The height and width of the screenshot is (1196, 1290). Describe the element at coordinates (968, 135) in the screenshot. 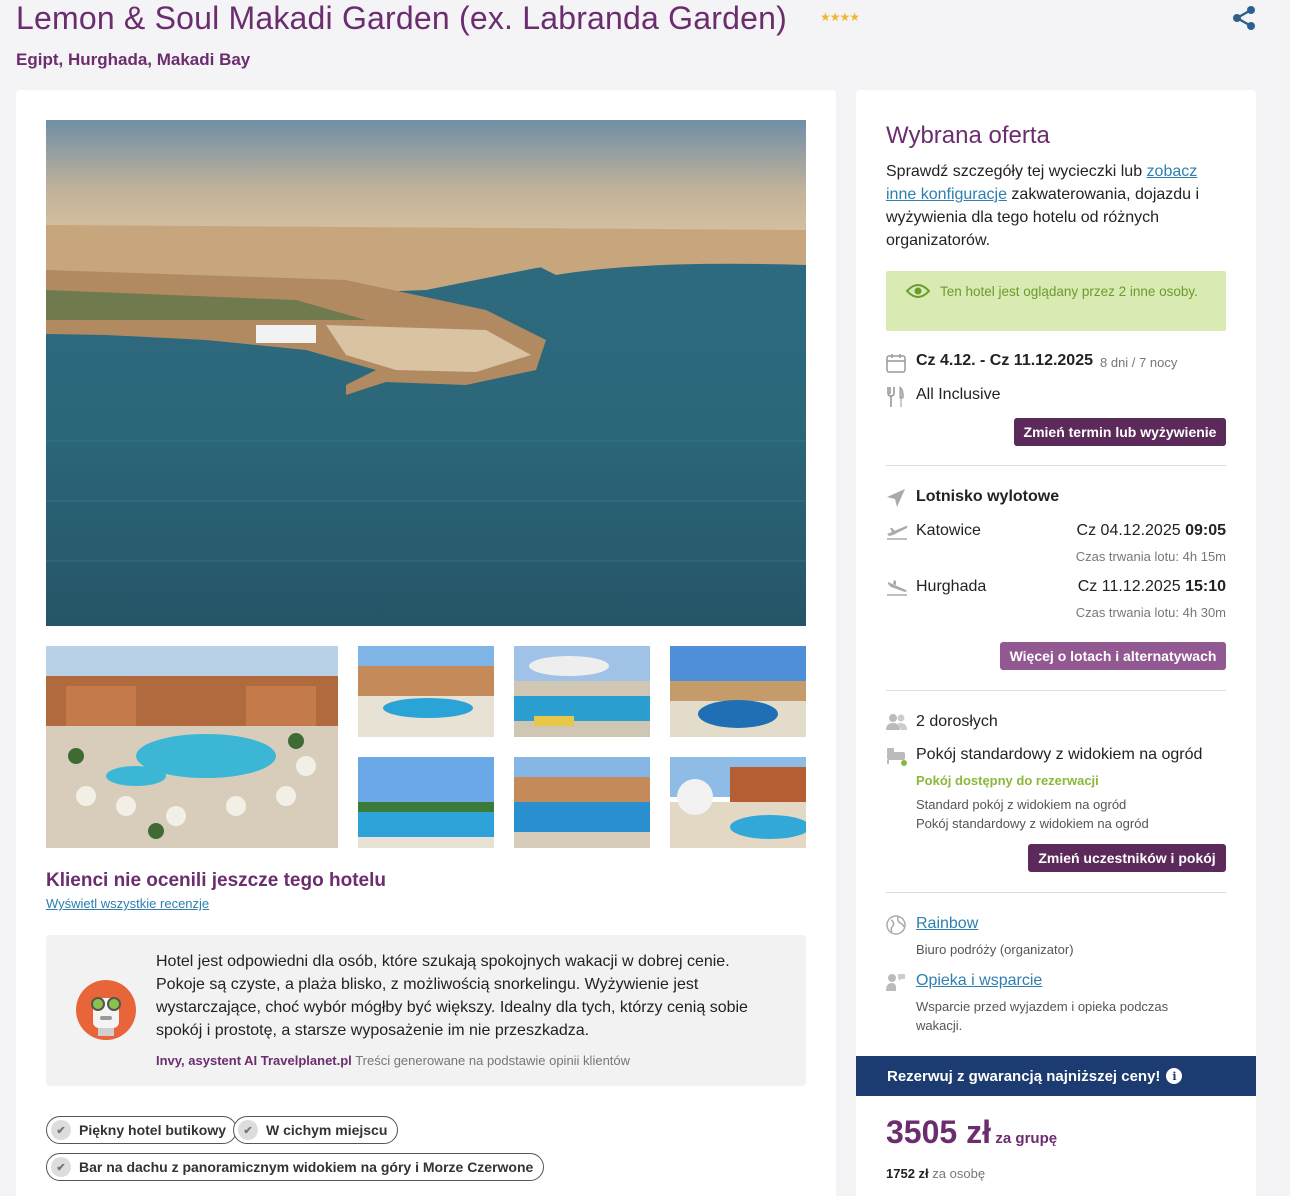

I see `offer-title: Wybrana oferta` at that location.